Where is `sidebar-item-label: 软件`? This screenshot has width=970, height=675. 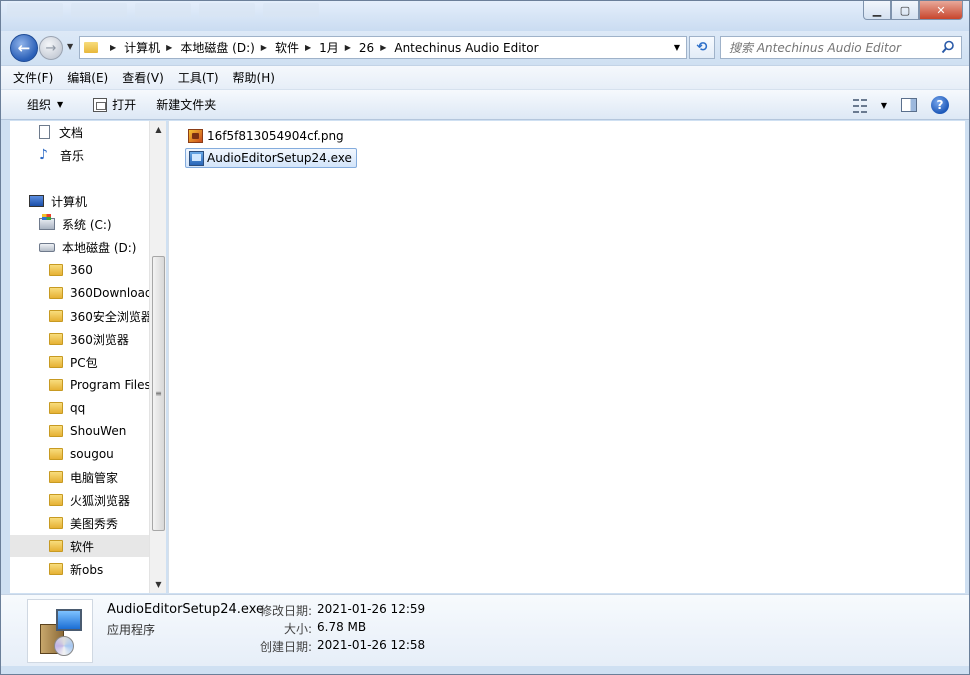
sidebar-item-label: 软件 is located at coordinates (82, 546).